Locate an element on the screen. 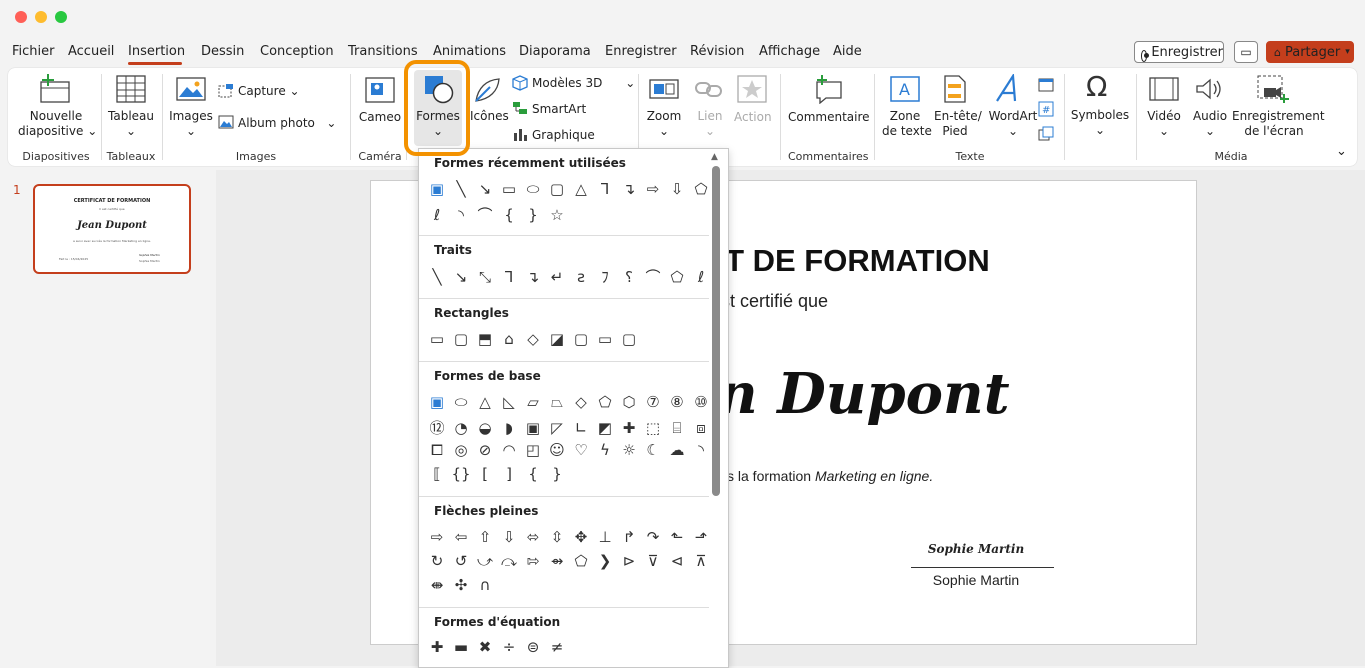 This screenshot has width=1365, height=668. down-arrow-callout-shape-icon: ⊽ is located at coordinates (653, 561).